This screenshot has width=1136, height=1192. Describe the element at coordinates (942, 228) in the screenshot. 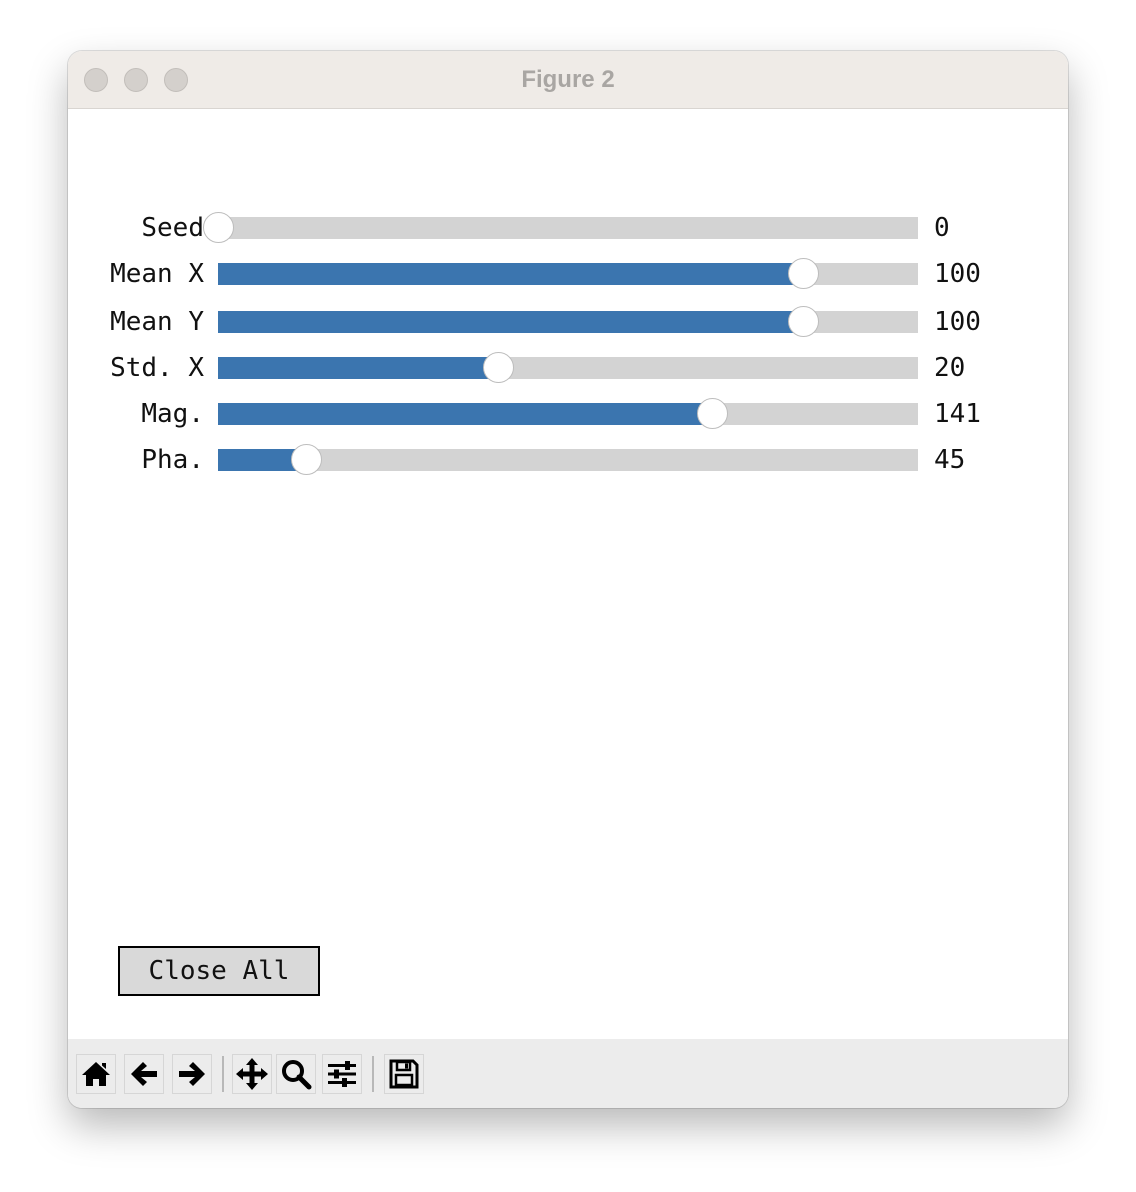

I see `slider-value: 0` at that location.